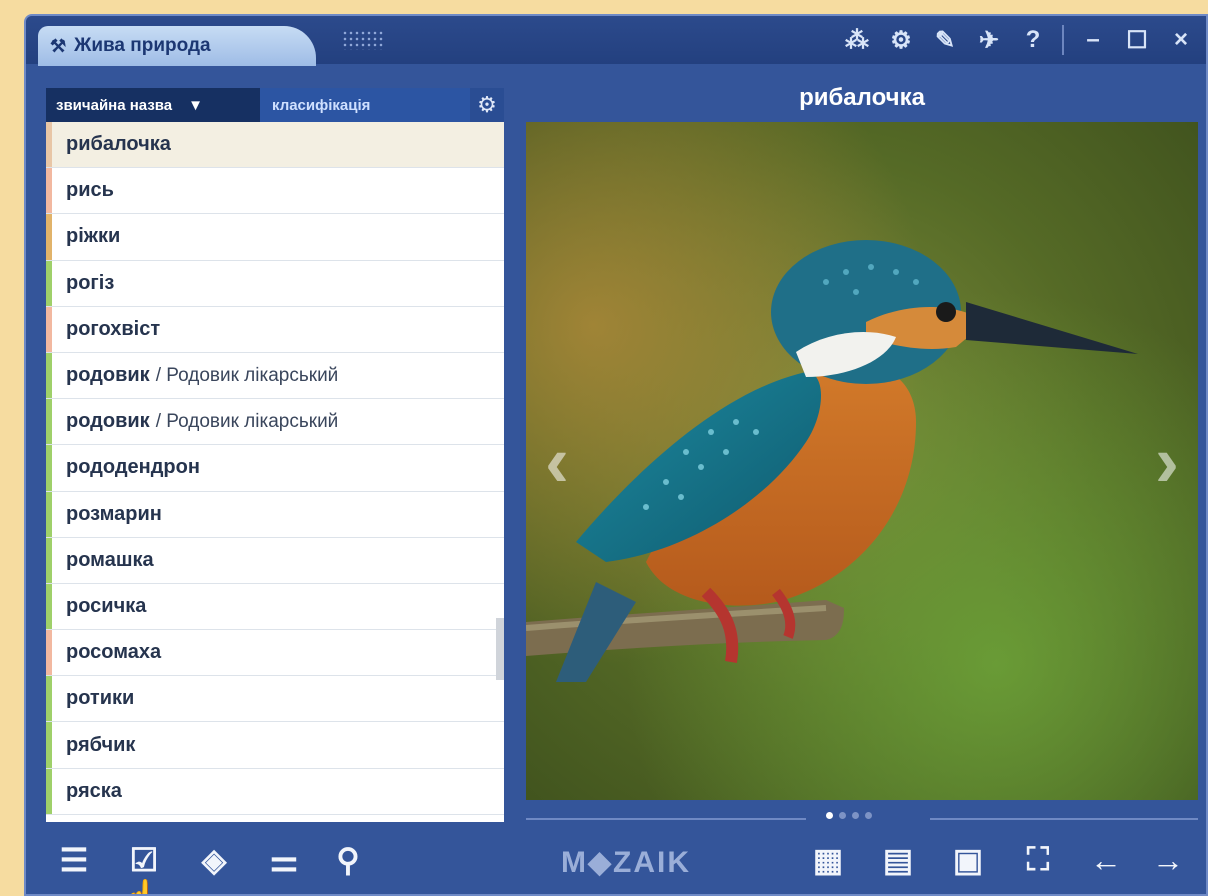  What do you see at coordinates (275, 329) in the screenshot?
I see `list-item: рогохвіст` at bounding box center [275, 329].